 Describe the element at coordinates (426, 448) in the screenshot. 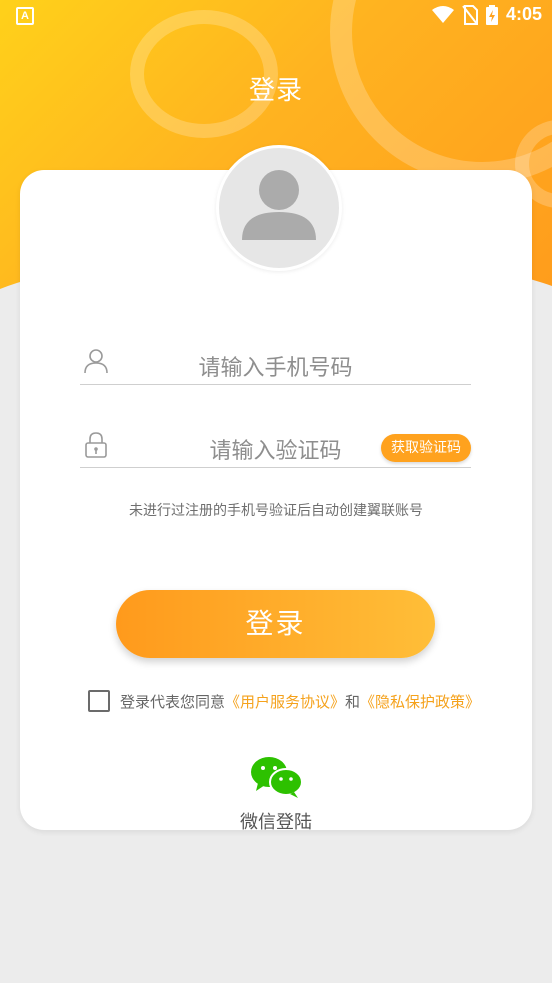

I see `get-code-button: 获取验证码` at that location.